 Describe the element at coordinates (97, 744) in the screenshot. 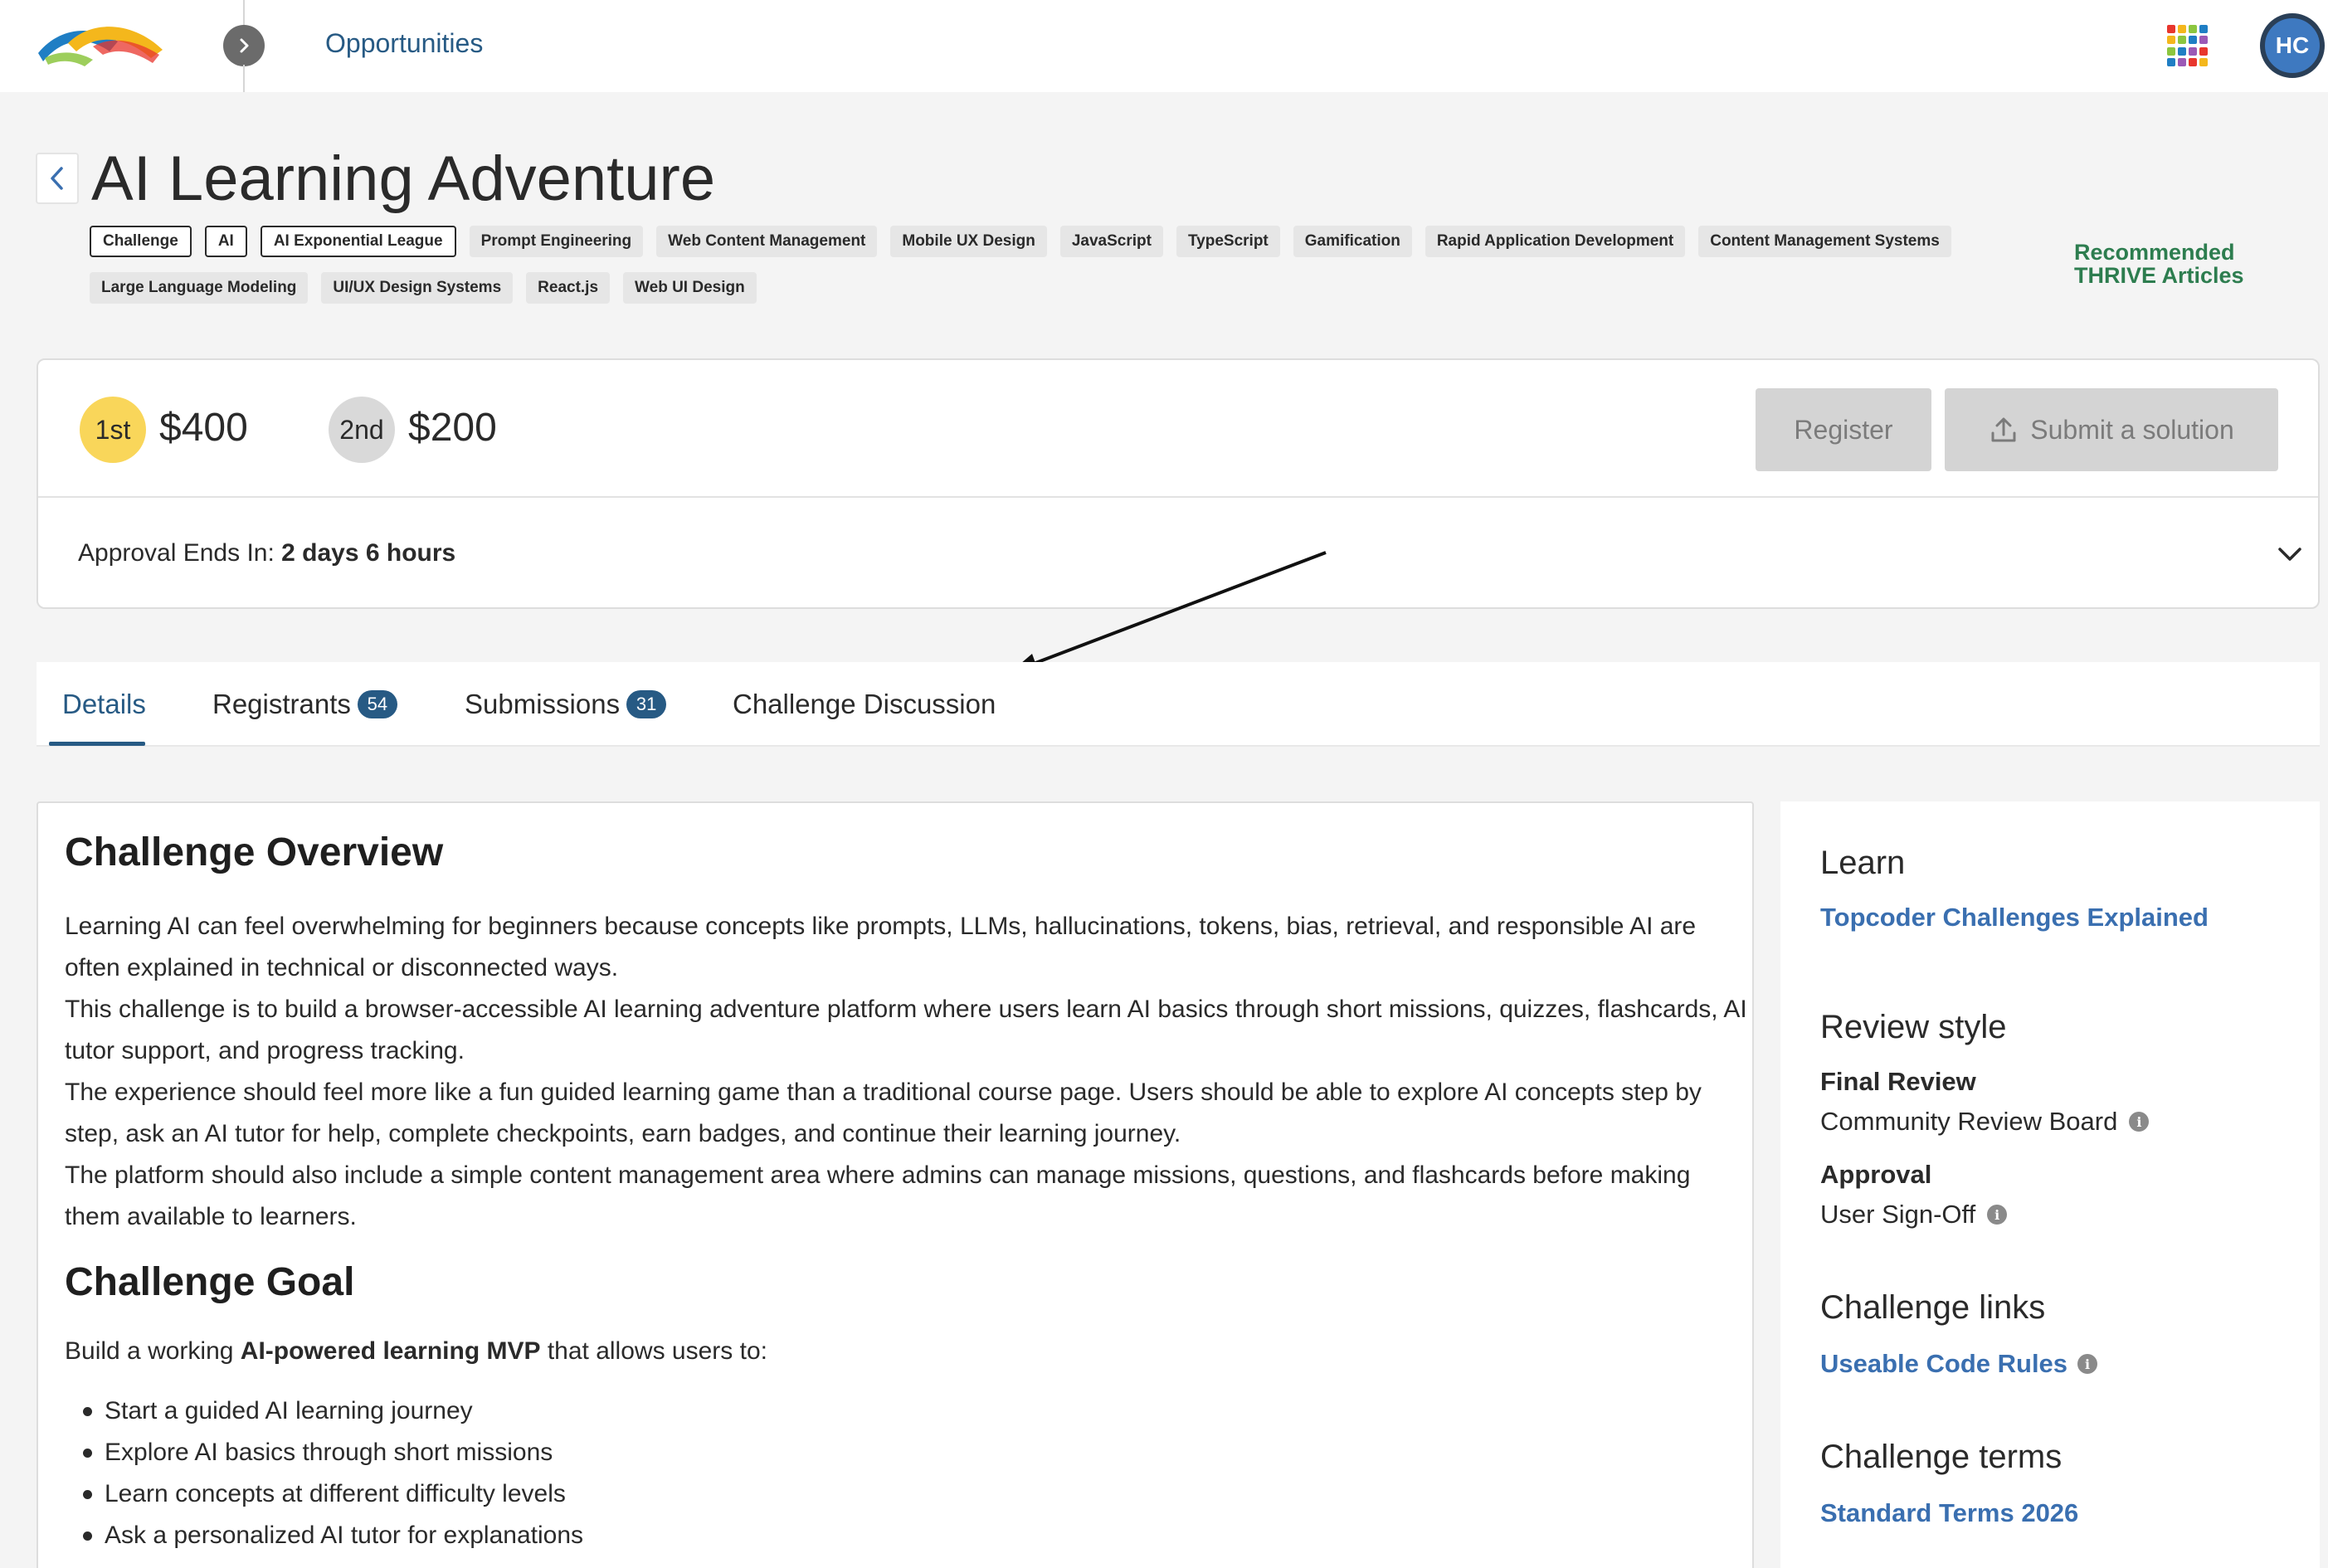

I see `active-tab-indicator` at that location.